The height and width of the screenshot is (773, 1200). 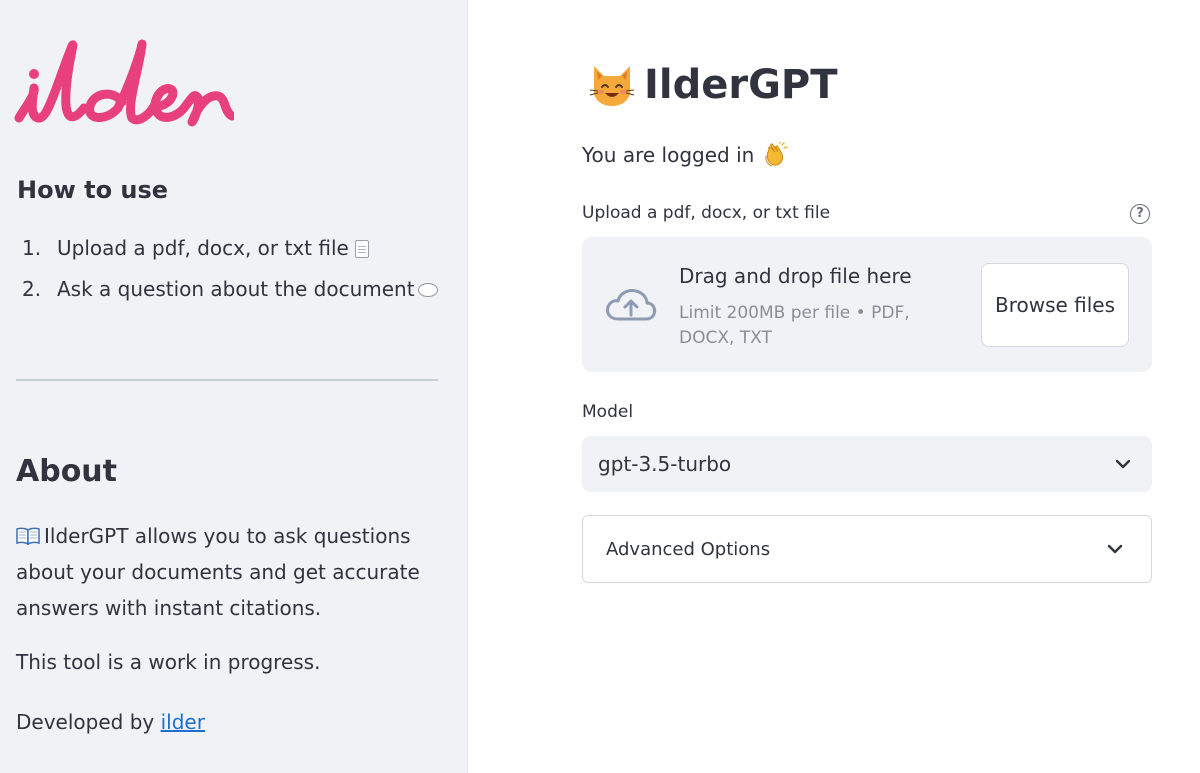 I want to click on step-text: Upload a pdf, docx, or txt file, so click(x=203, y=248).